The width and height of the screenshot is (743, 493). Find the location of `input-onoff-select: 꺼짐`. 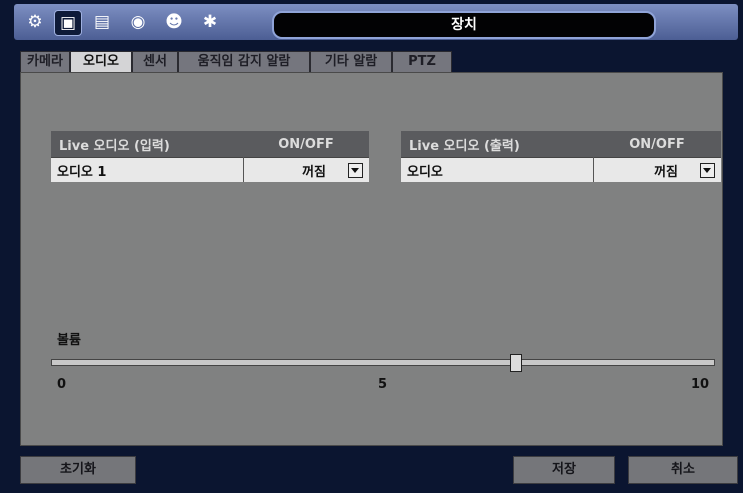

input-onoff-select: 꺼짐 is located at coordinates (306, 169).